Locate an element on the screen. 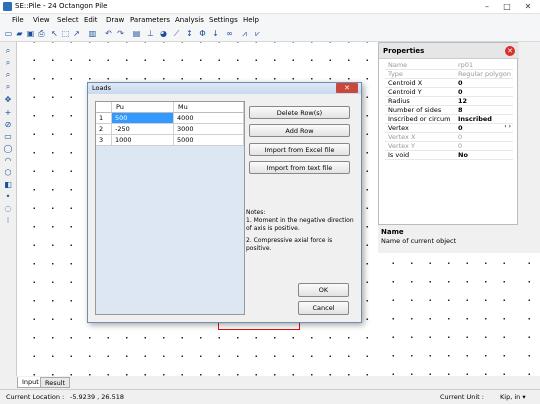  zoom-out-icon: ⌕ is located at coordinates (8, 63).